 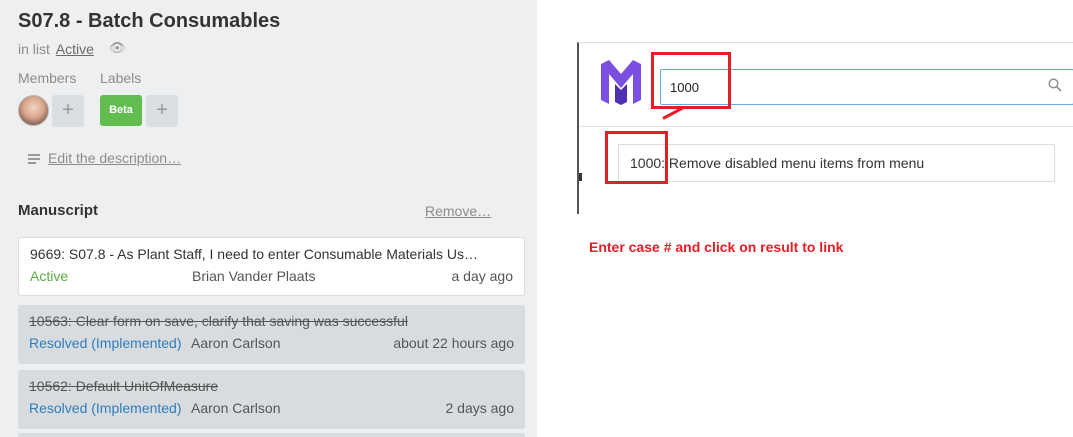 I want to click on case-title: 10562: Default UnitOfMeasure, so click(x=124, y=386).